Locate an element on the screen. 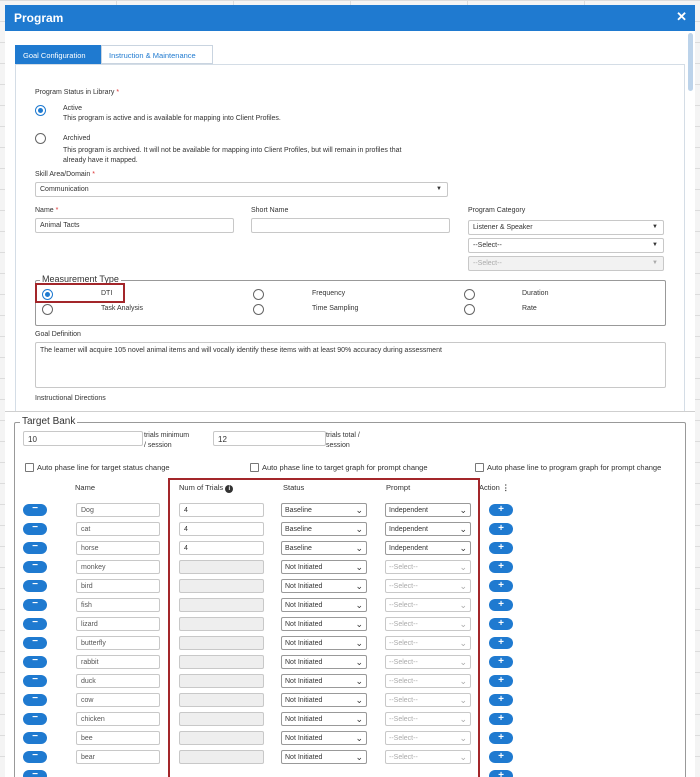  measurement-duration-radio is located at coordinates (469, 294).